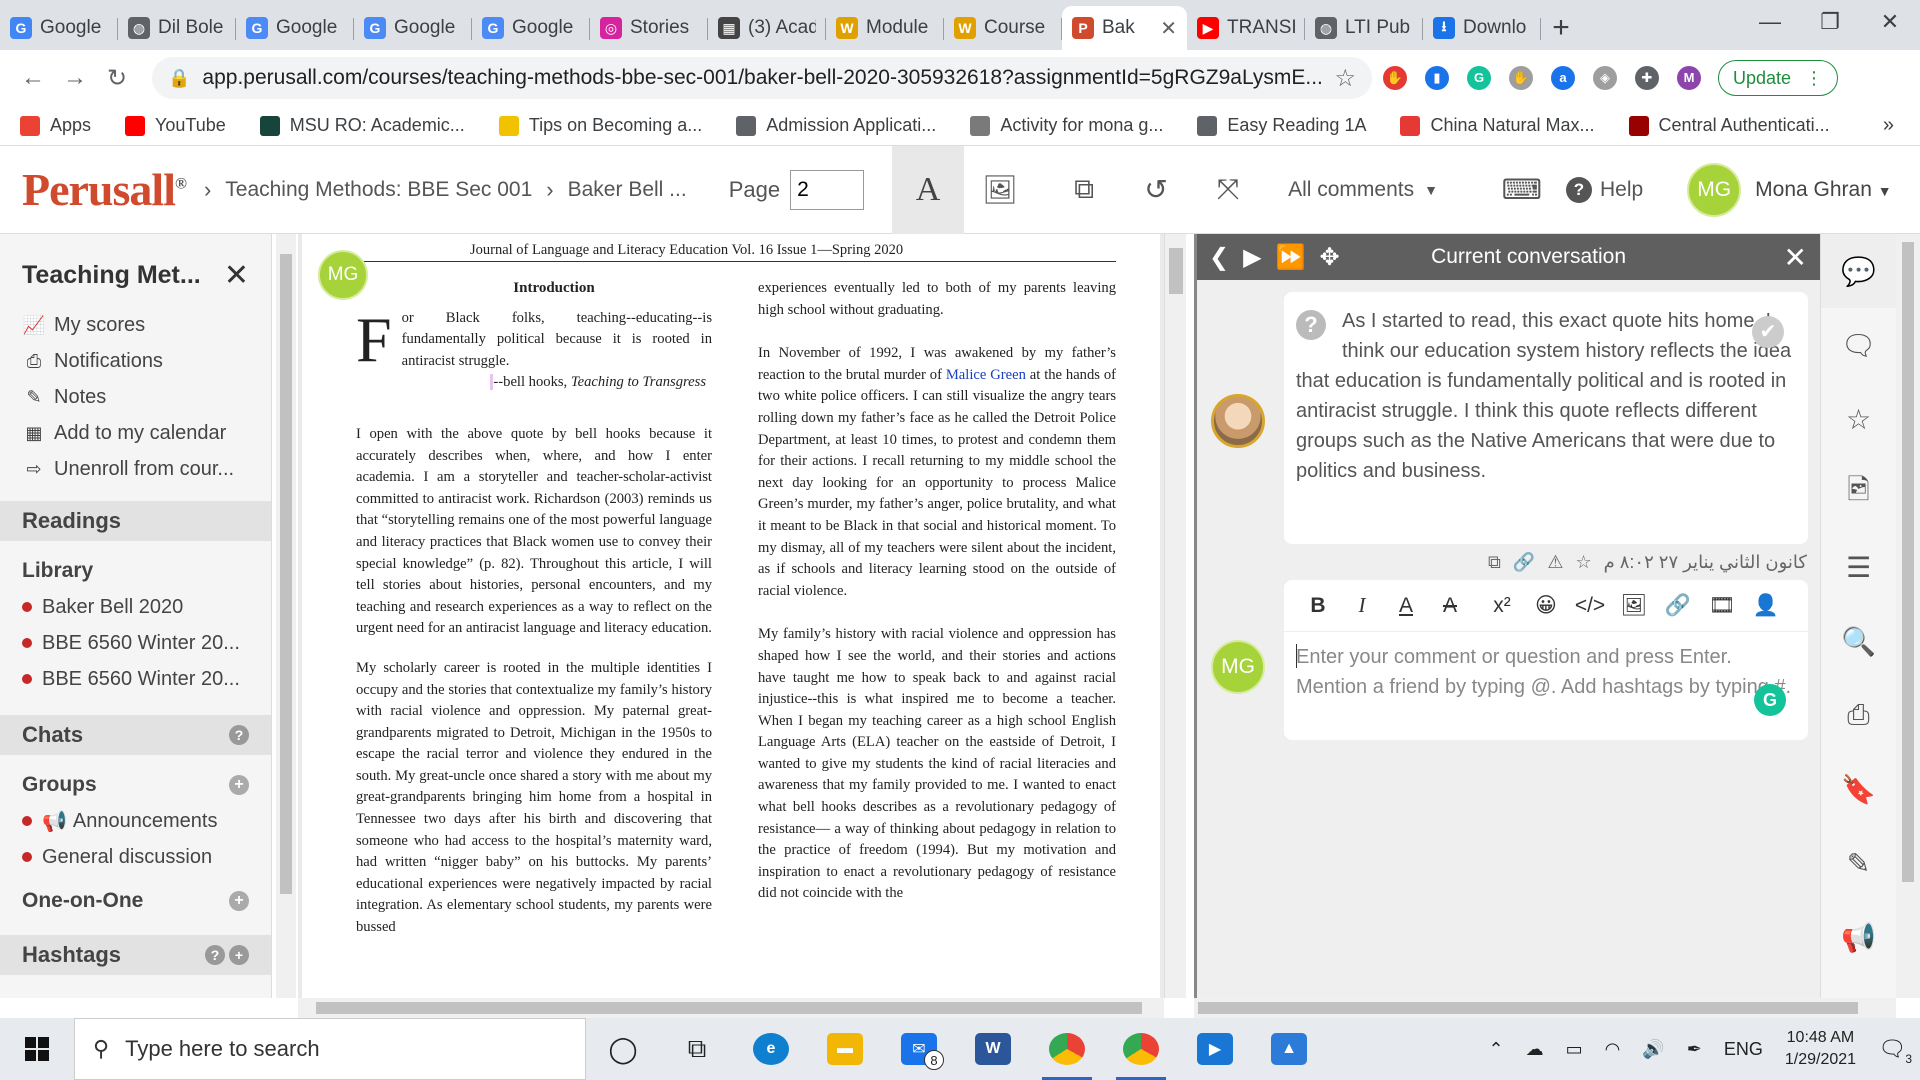 Image resolution: width=1920 pixels, height=1080 pixels. I want to click on clock: 10:48 AM 1/29/2021, so click(1820, 1049).